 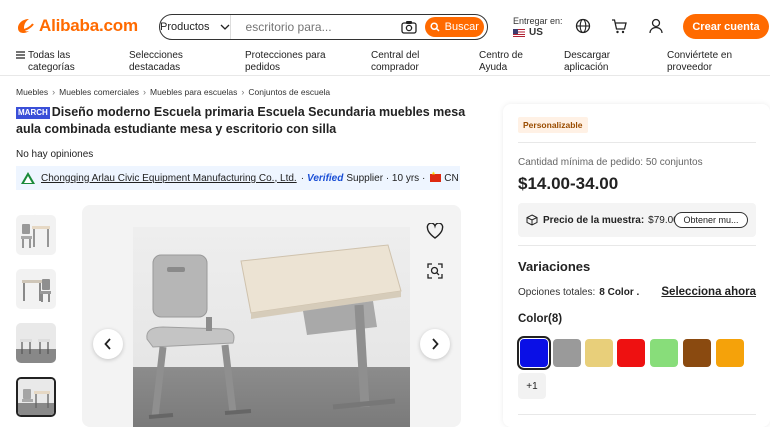 What do you see at coordinates (540, 319) in the screenshot?
I see `color-title: Color(8)` at bounding box center [540, 319].